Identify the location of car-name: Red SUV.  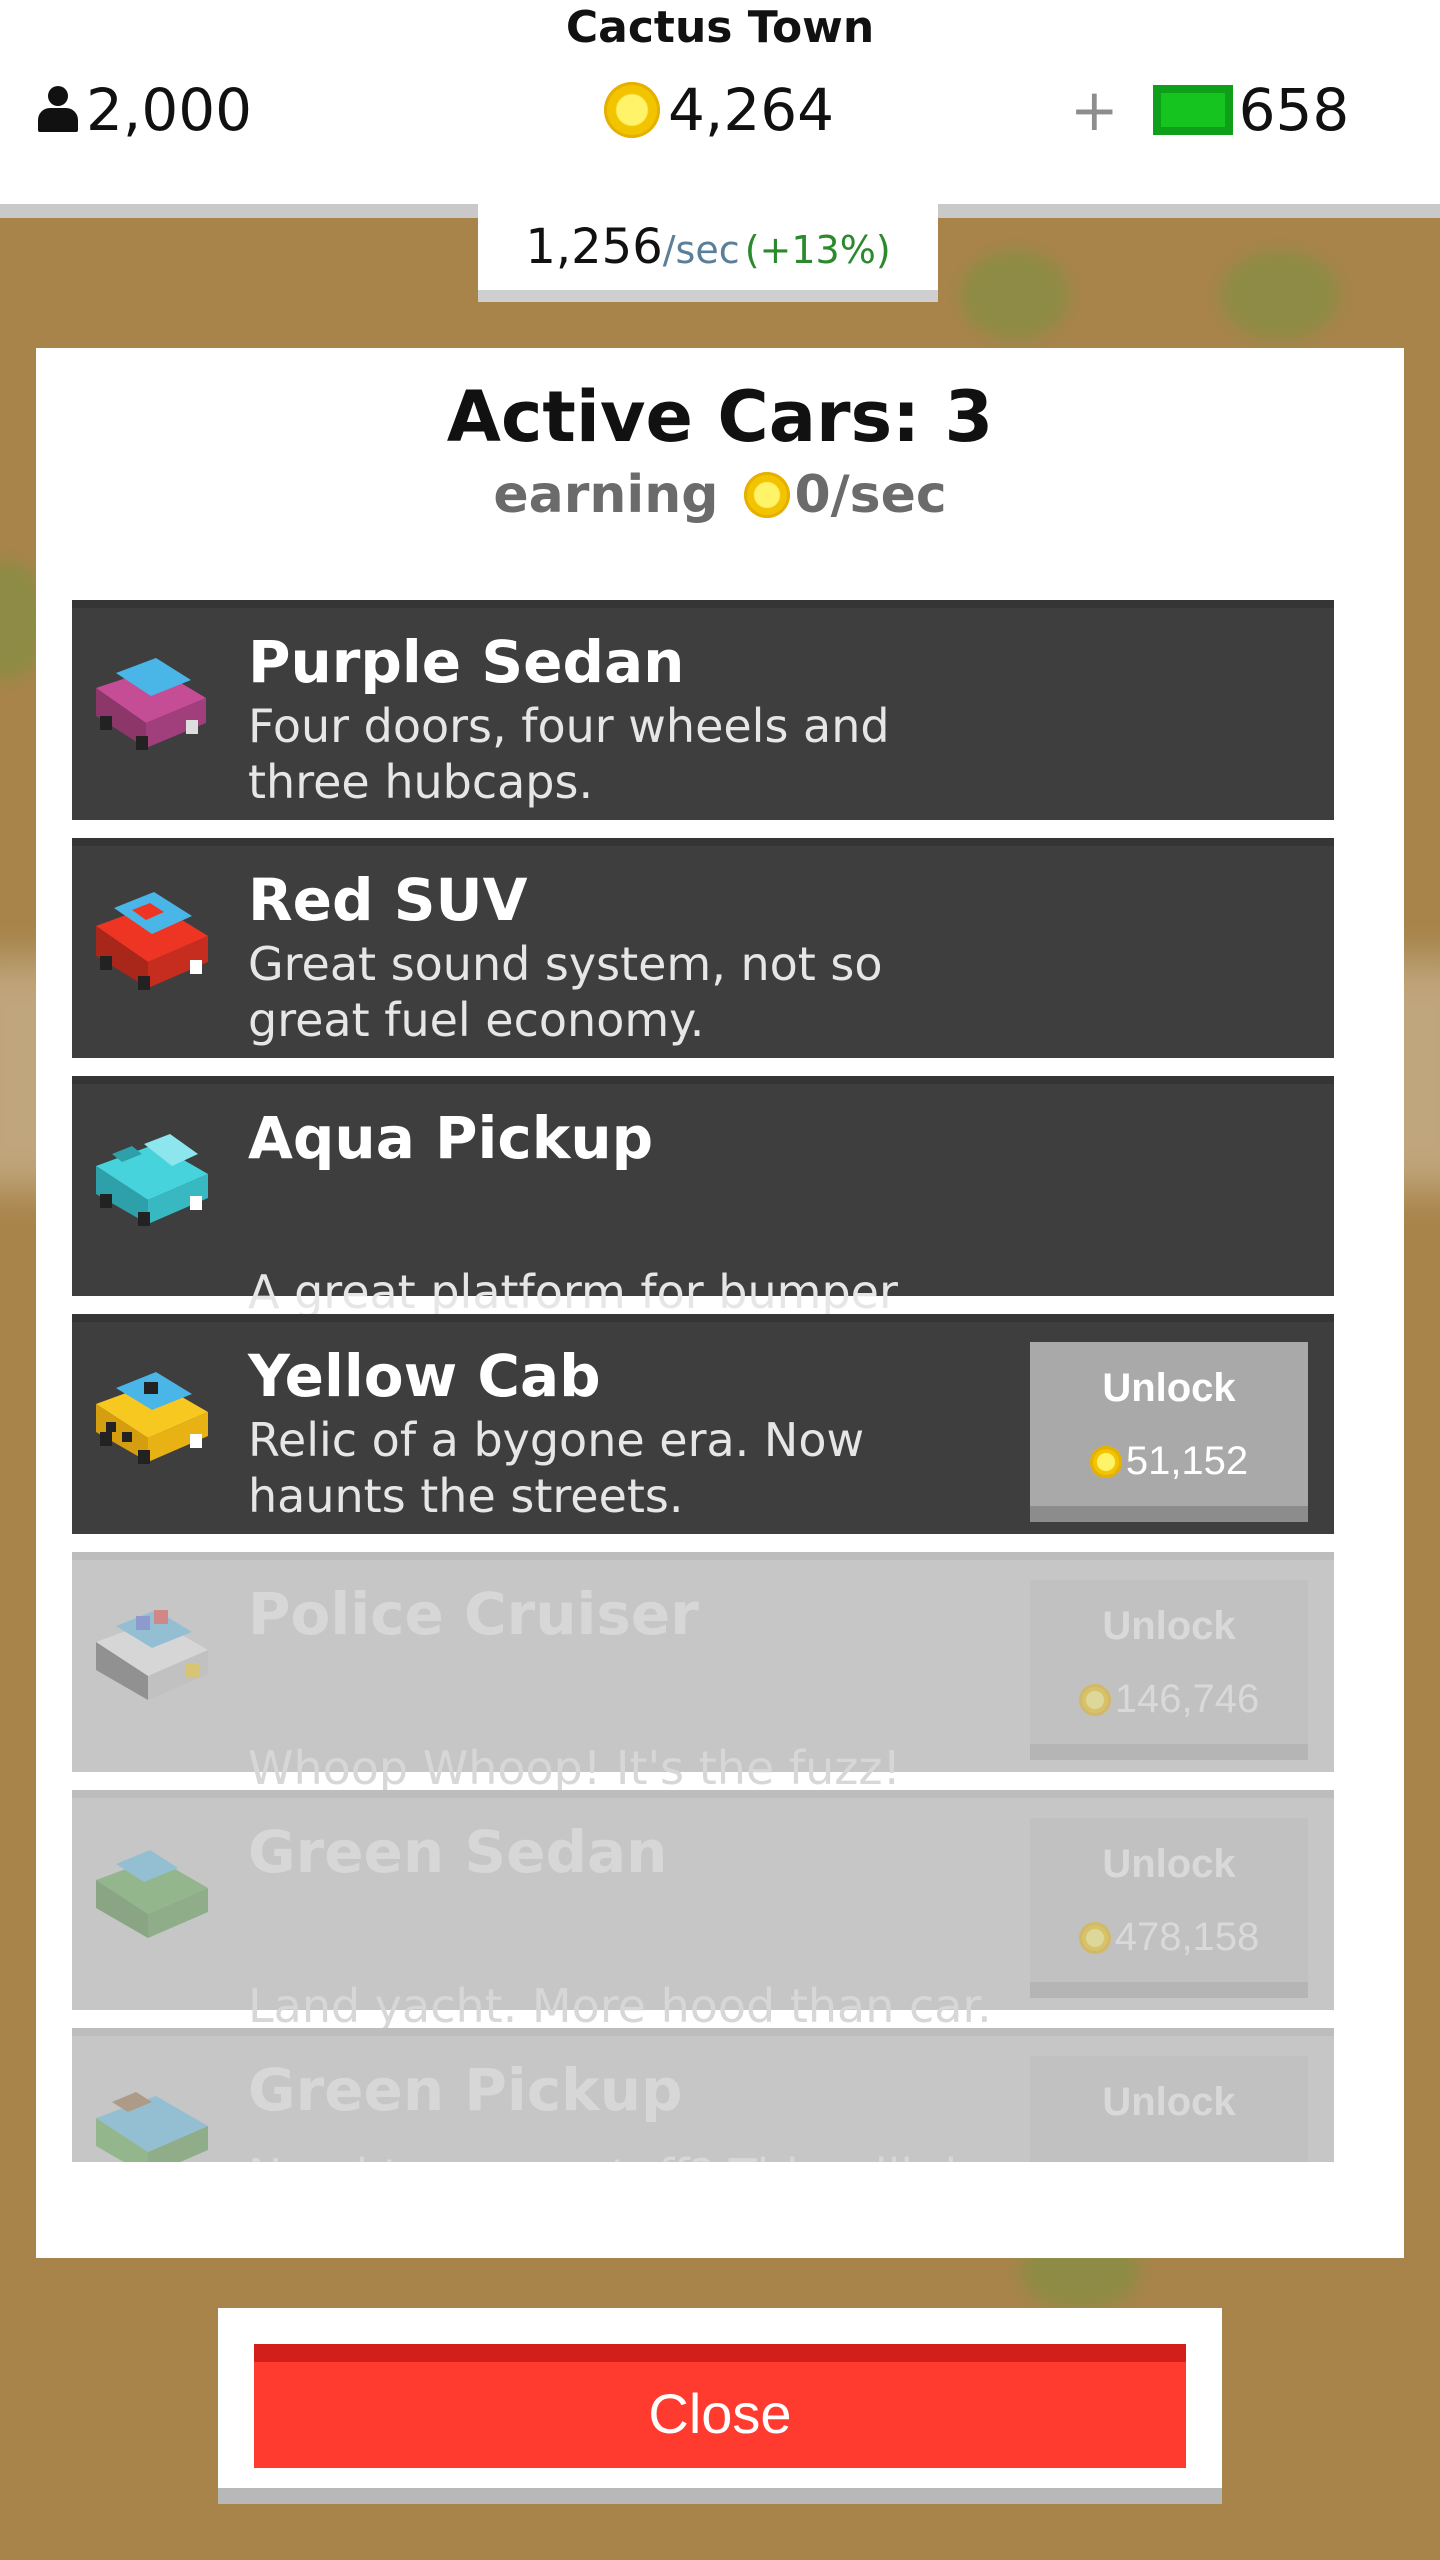
(388, 900).